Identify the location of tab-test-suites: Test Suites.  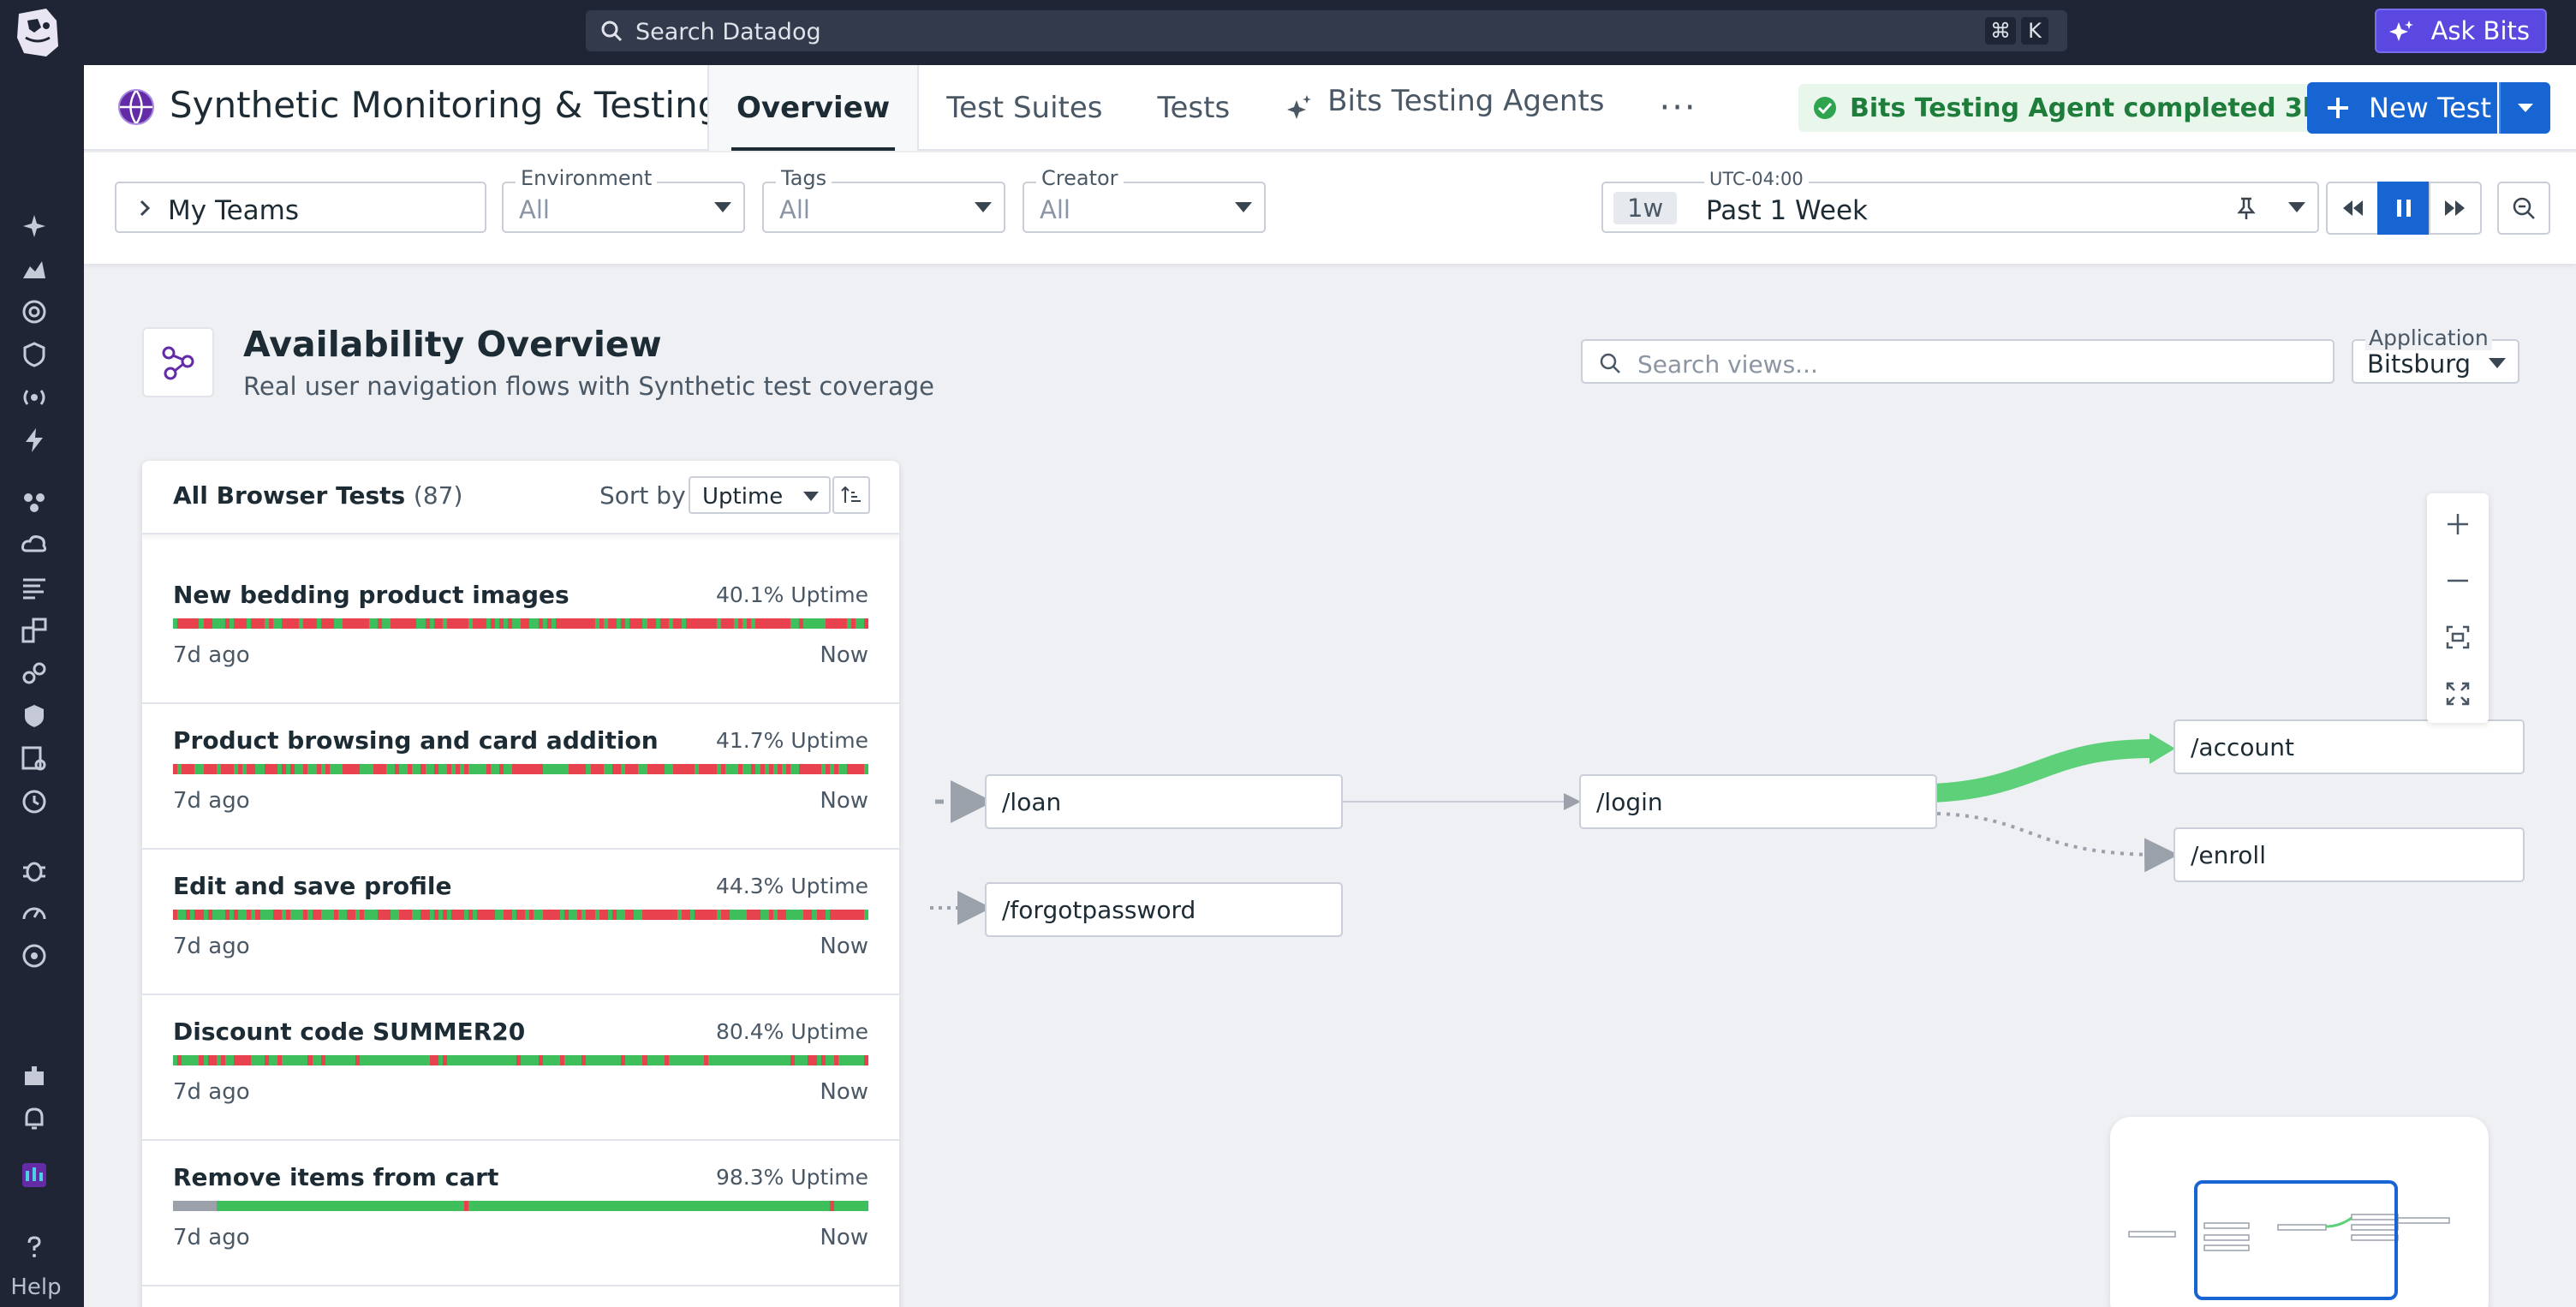
(1024, 108).